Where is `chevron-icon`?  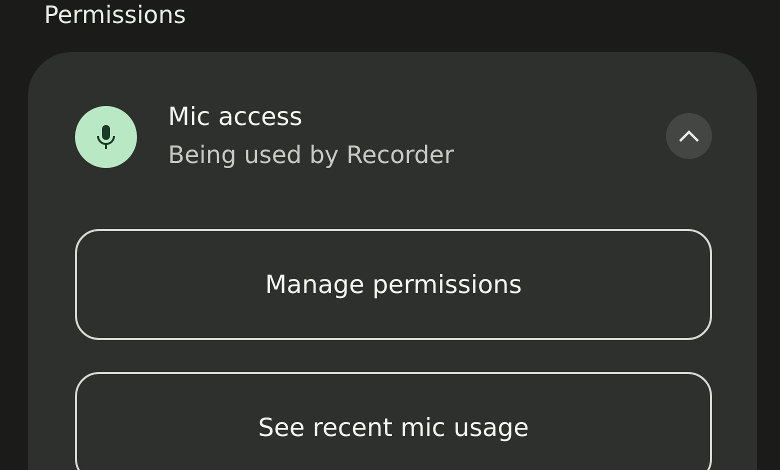 chevron-icon is located at coordinates (689, 135).